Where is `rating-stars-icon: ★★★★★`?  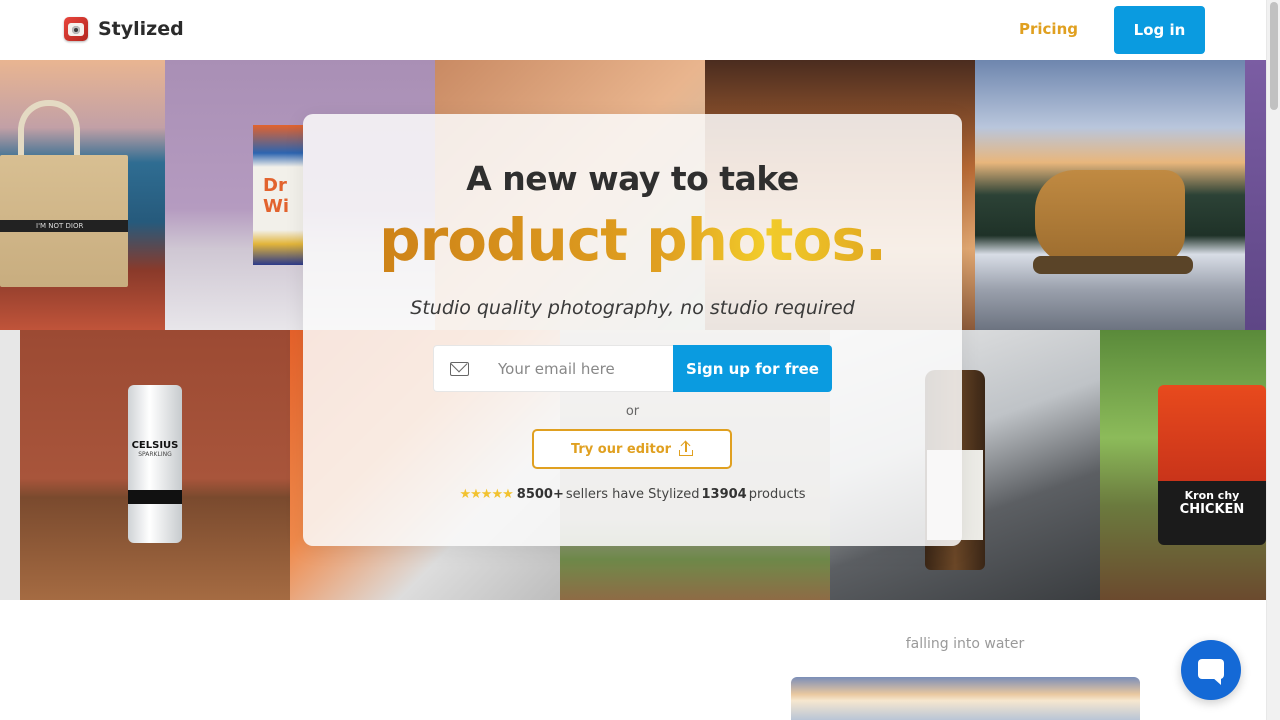
rating-stars-icon: ★★★★★ is located at coordinates (486, 494).